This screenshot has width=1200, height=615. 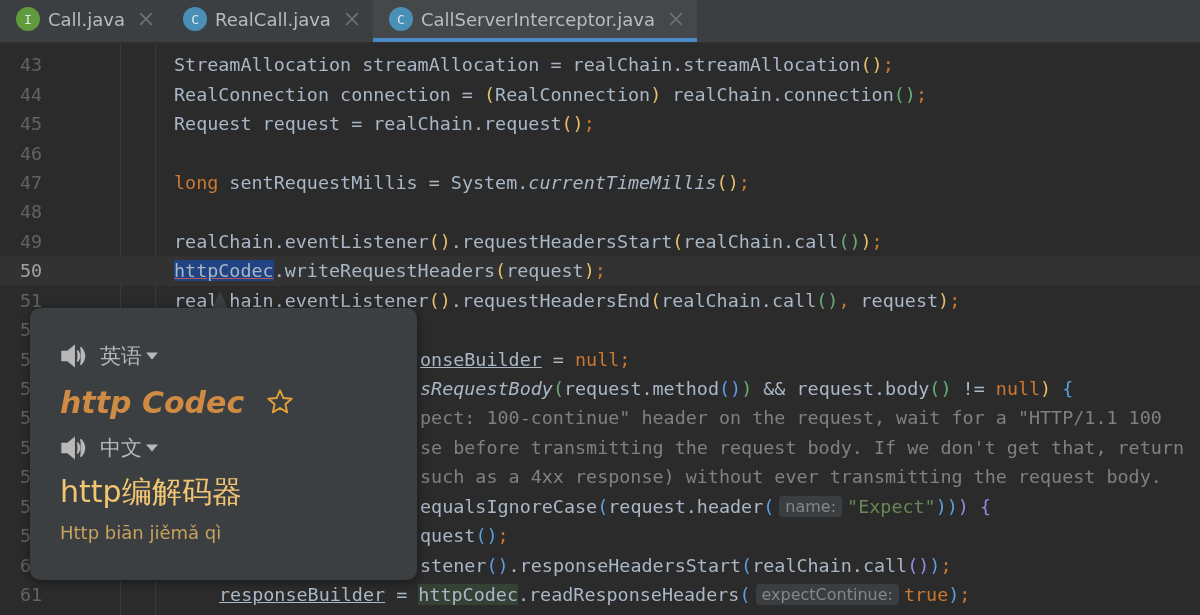 I want to click on code-text: && request.body, so click(x=846, y=389).